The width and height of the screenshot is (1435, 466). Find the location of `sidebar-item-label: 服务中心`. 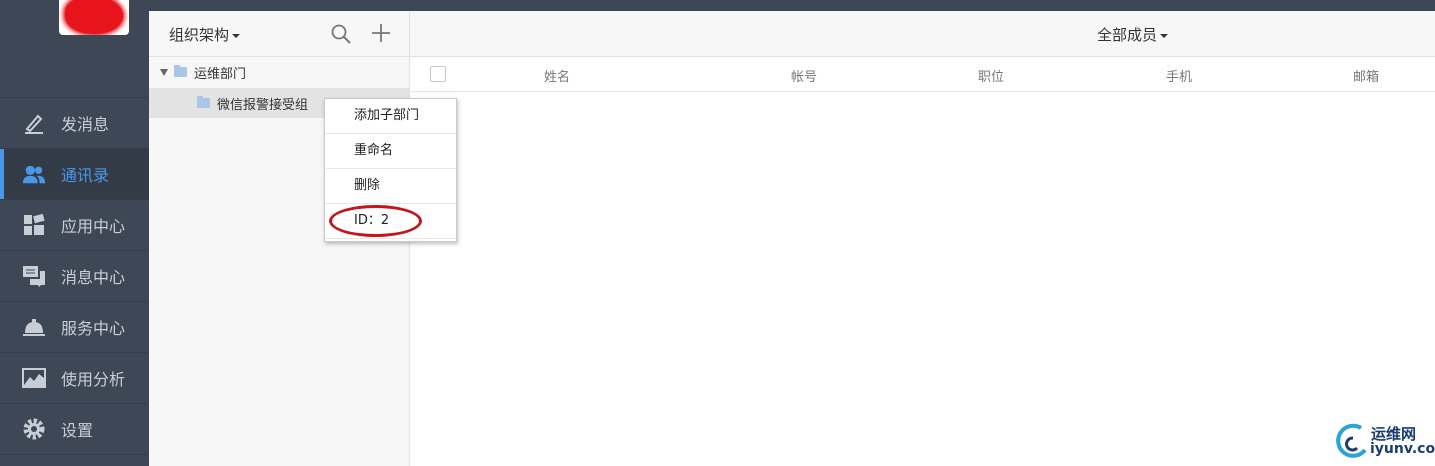

sidebar-item-label: 服务中心 is located at coordinates (93, 328).